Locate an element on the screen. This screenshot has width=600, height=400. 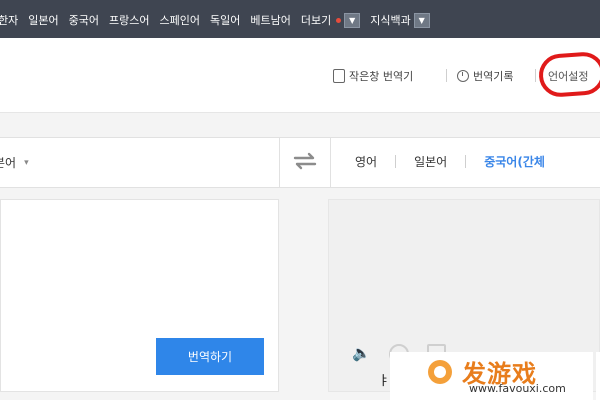
top-nav-item: 프랑스어 is located at coordinates (129, 20).